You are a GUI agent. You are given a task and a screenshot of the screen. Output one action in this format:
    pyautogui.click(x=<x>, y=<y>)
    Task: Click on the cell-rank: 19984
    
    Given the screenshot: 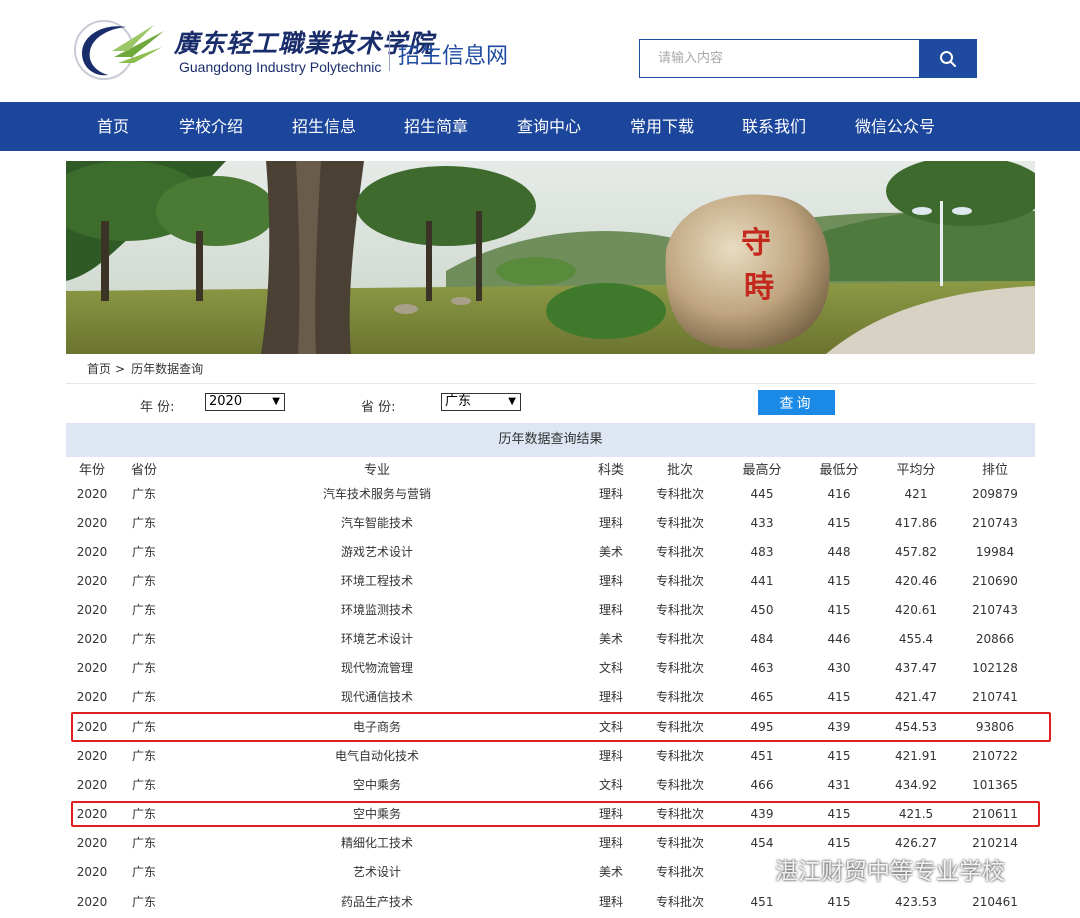 What is the action you would take?
    pyautogui.click(x=995, y=552)
    